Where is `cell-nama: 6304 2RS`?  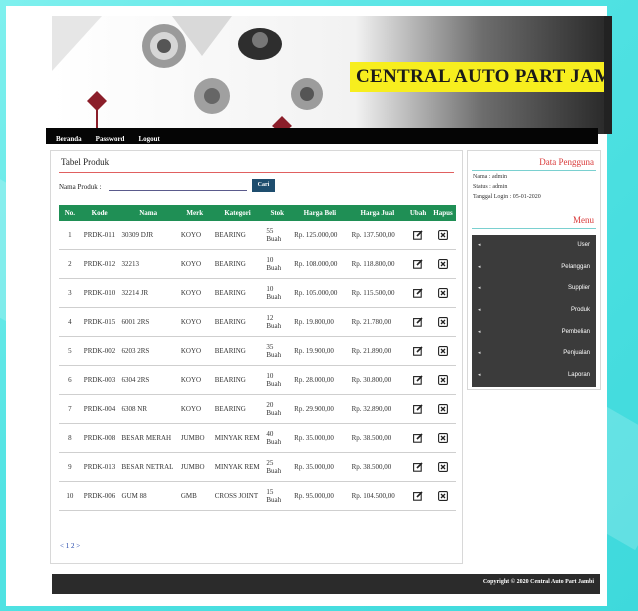
cell-nama: 6304 2RS is located at coordinates (148, 380).